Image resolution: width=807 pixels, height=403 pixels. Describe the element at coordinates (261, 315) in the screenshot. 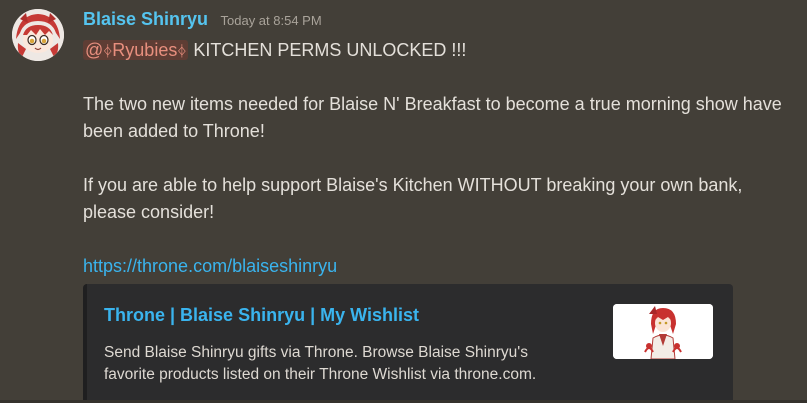

I see `embed-title: Throne | Blaise Shinryu | My Wishlist` at that location.